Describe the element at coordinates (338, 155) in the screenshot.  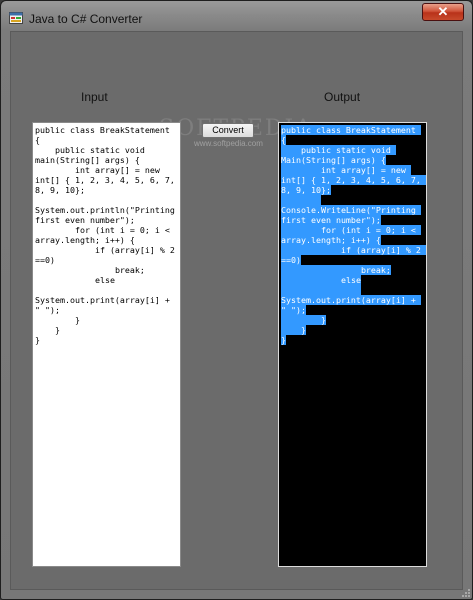
I see `code-line: public static void Main(String[] args) {` at that location.